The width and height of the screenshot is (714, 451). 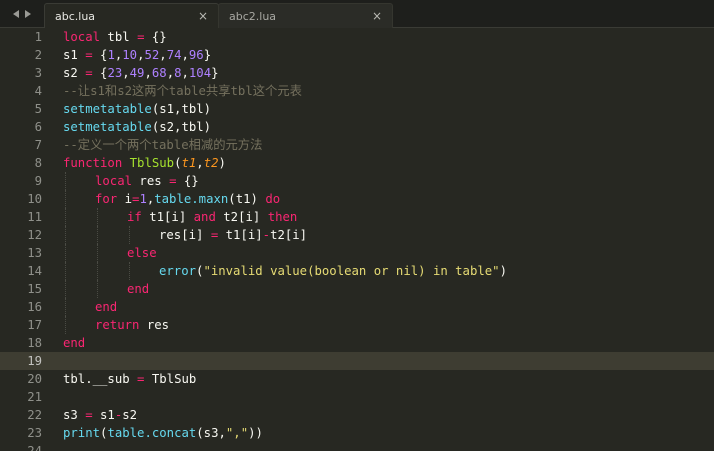 What do you see at coordinates (38, 163) in the screenshot?
I see `line-number: 8` at bounding box center [38, 163].